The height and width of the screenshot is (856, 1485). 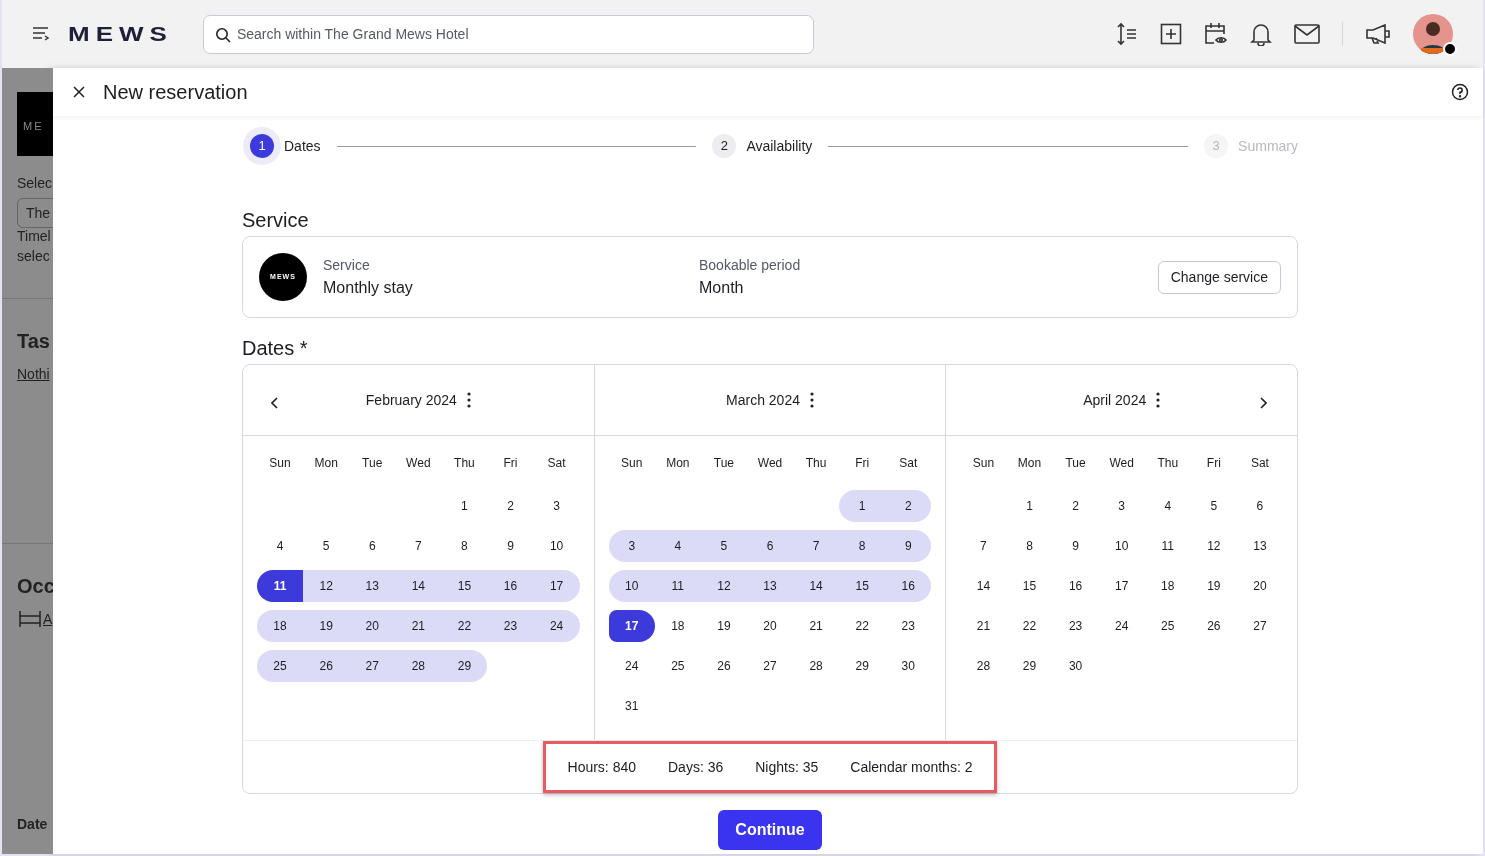 What do you see at coordinates (1307, 34) in the screenshot?
I see `mail-icon` at bounding box center [1307, 34].